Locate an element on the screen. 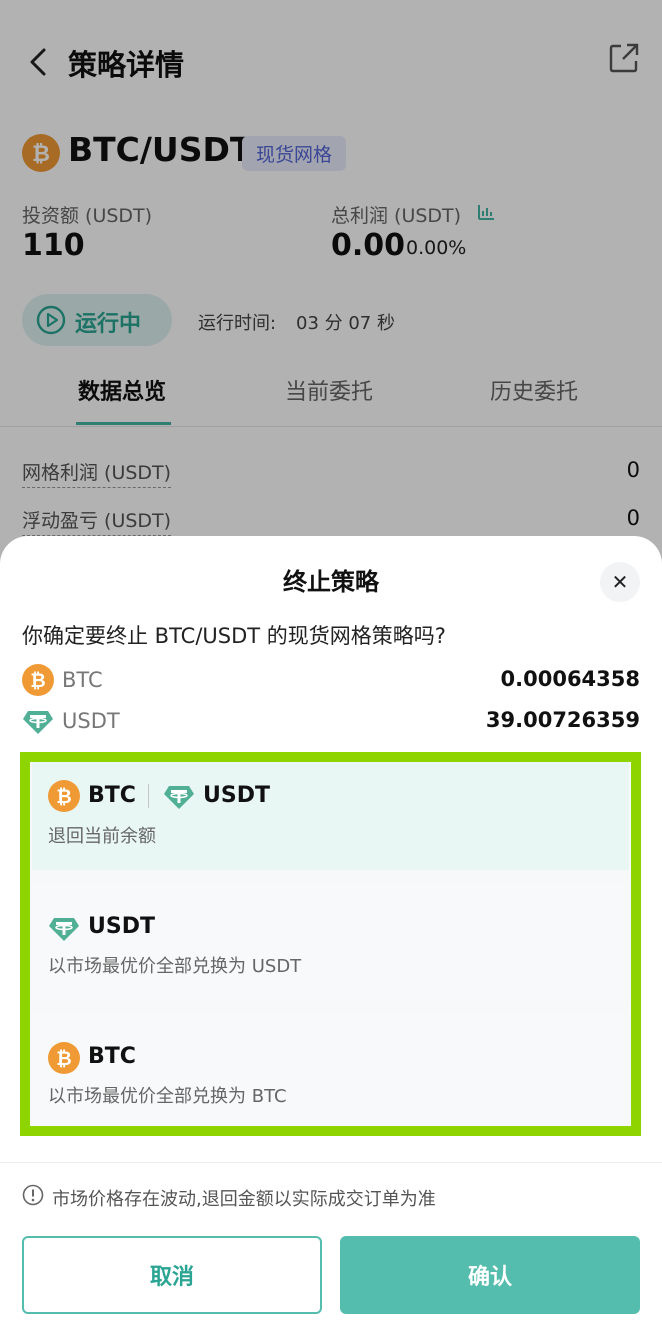 This screenshot has height=1338, width=662. option-convert-usdt: USDT 以市场最优价全部兑换为 USDT is located at coordinates (330, 942).